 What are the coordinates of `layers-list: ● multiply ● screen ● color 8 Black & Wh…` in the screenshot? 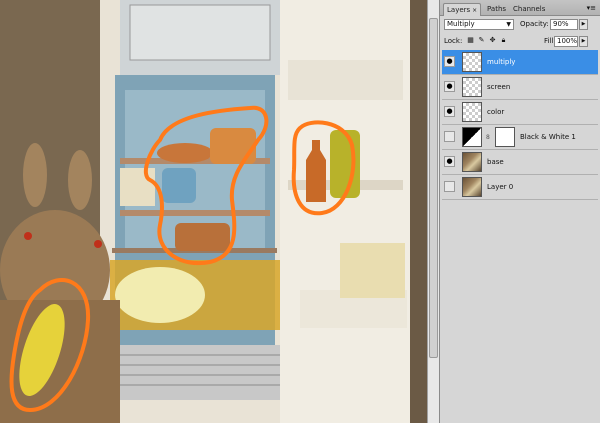 It's located at (520, 125).